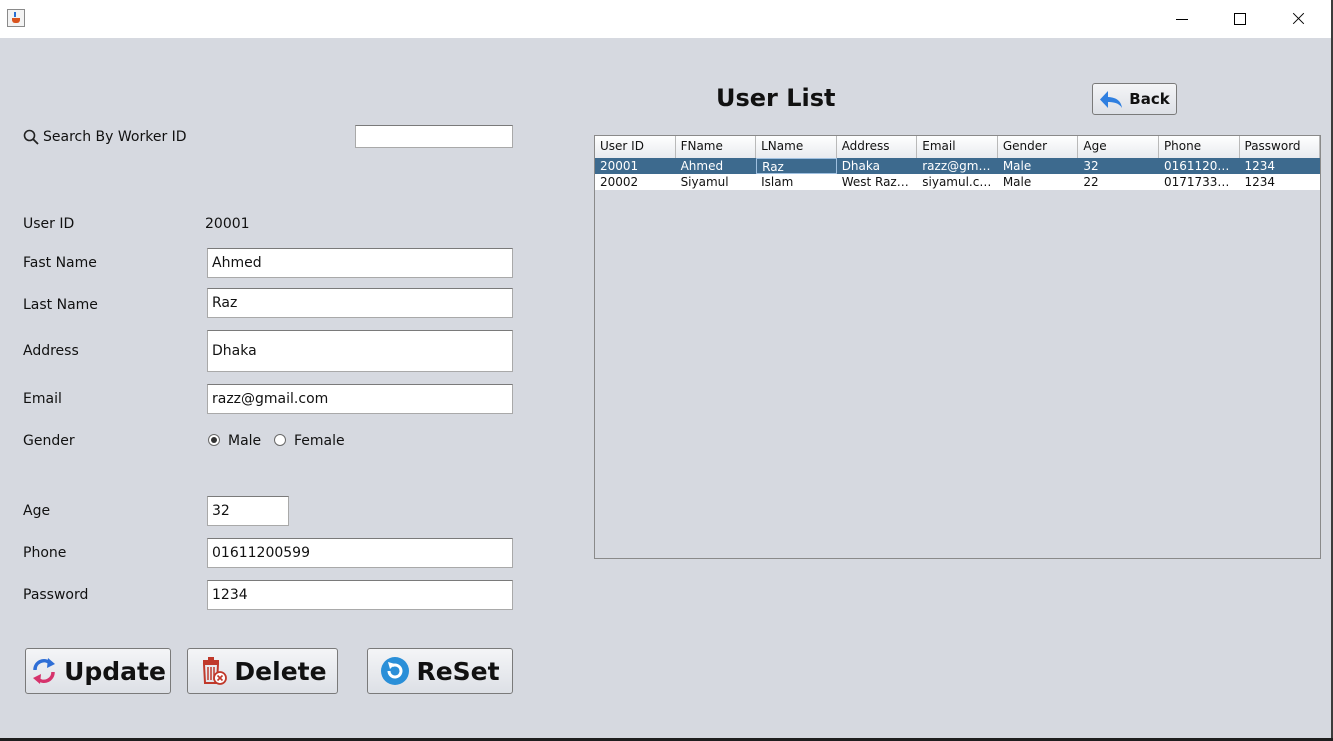 The width and height of the screenshot is (1333, 741). I want to click on age-field: 32, so click(248, 511).